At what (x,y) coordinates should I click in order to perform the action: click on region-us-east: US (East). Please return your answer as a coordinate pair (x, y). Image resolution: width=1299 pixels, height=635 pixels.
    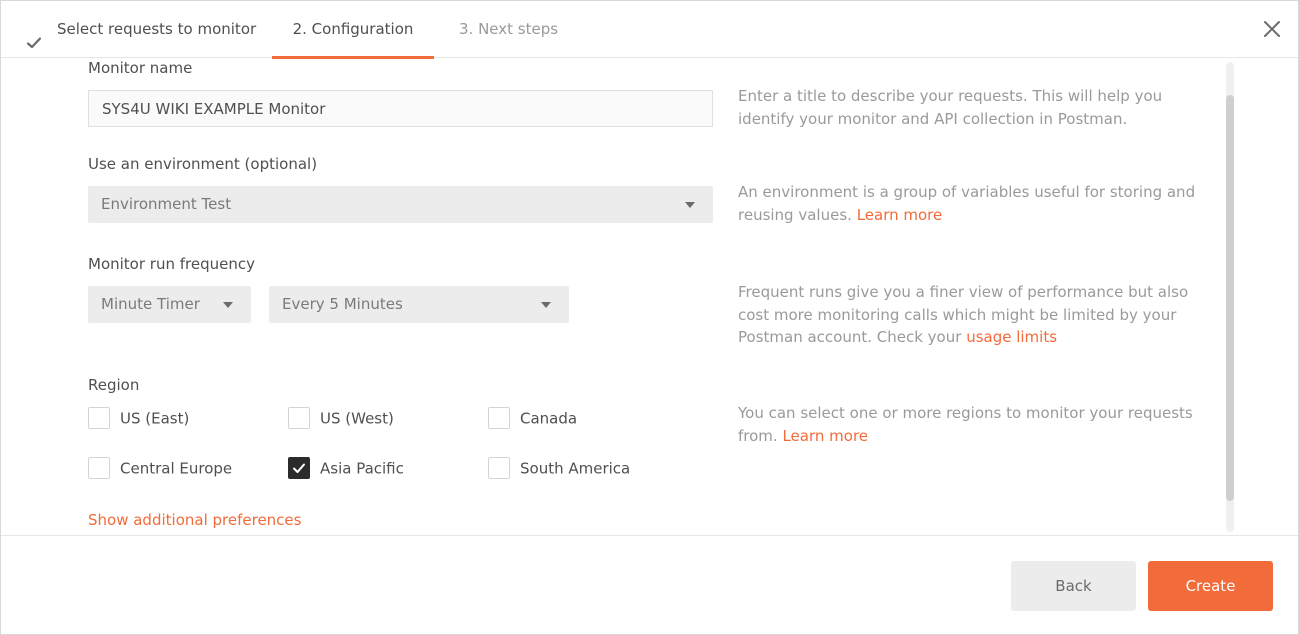
    Looking at the image, I should click on (139, 417).